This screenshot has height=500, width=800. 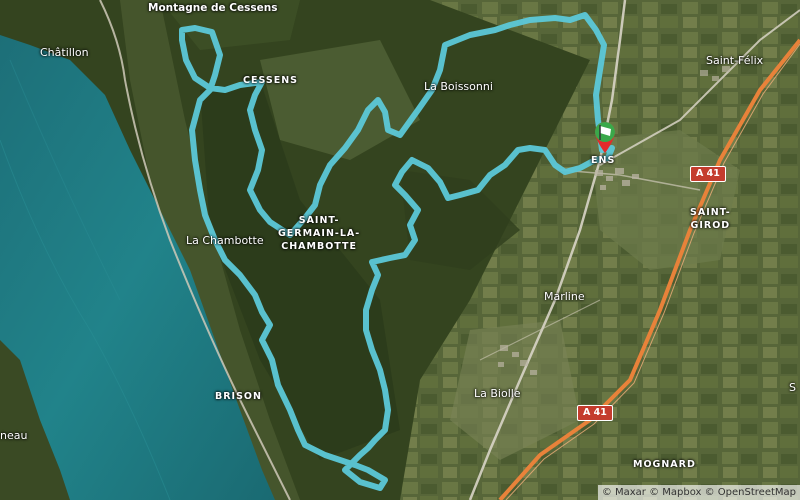 What do you see at coordinates (271, 80) in the screenshot?
I see `label-cessens: CESSENS` at bounding box center [271, 80].